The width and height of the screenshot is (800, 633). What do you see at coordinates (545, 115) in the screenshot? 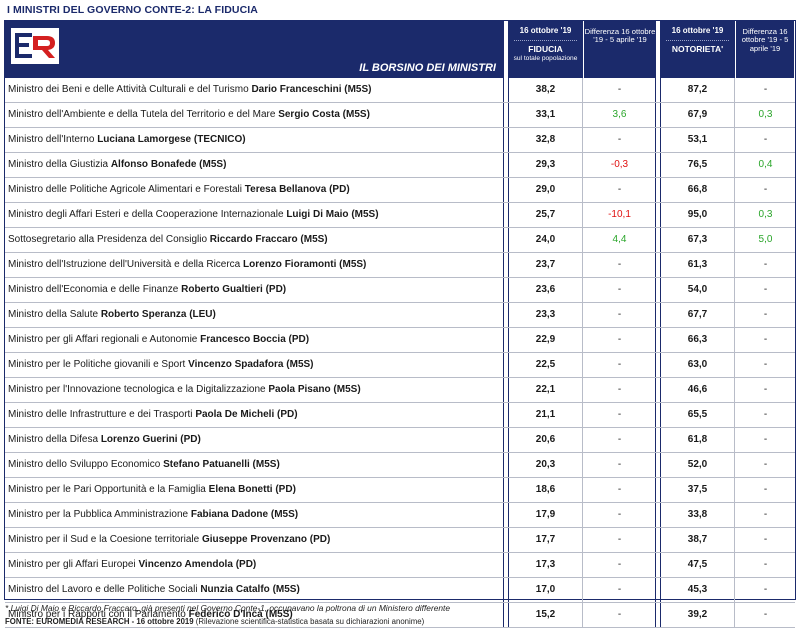
I see `fiducia-value: 33,1` at bounding box center [545, 115].